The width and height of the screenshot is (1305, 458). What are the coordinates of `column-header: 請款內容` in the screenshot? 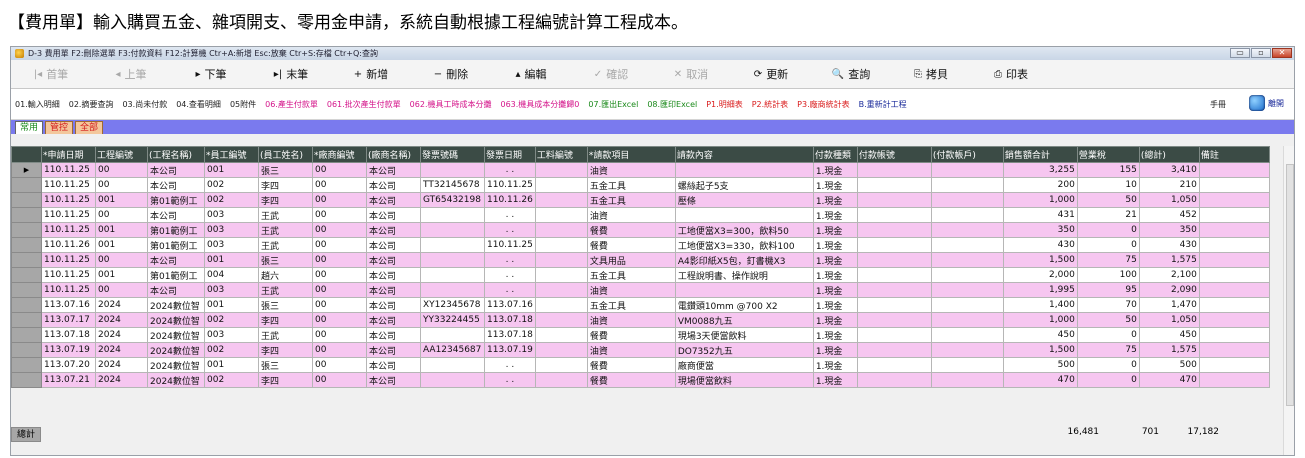 It's located at (744, 154).